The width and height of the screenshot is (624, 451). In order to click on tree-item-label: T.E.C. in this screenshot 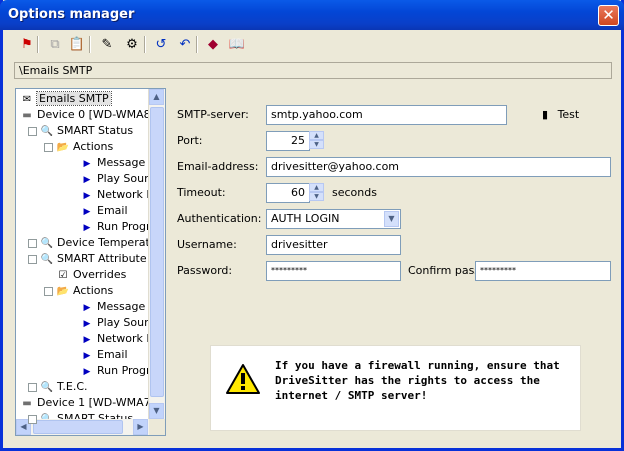, I will do `click(72, 386)`.